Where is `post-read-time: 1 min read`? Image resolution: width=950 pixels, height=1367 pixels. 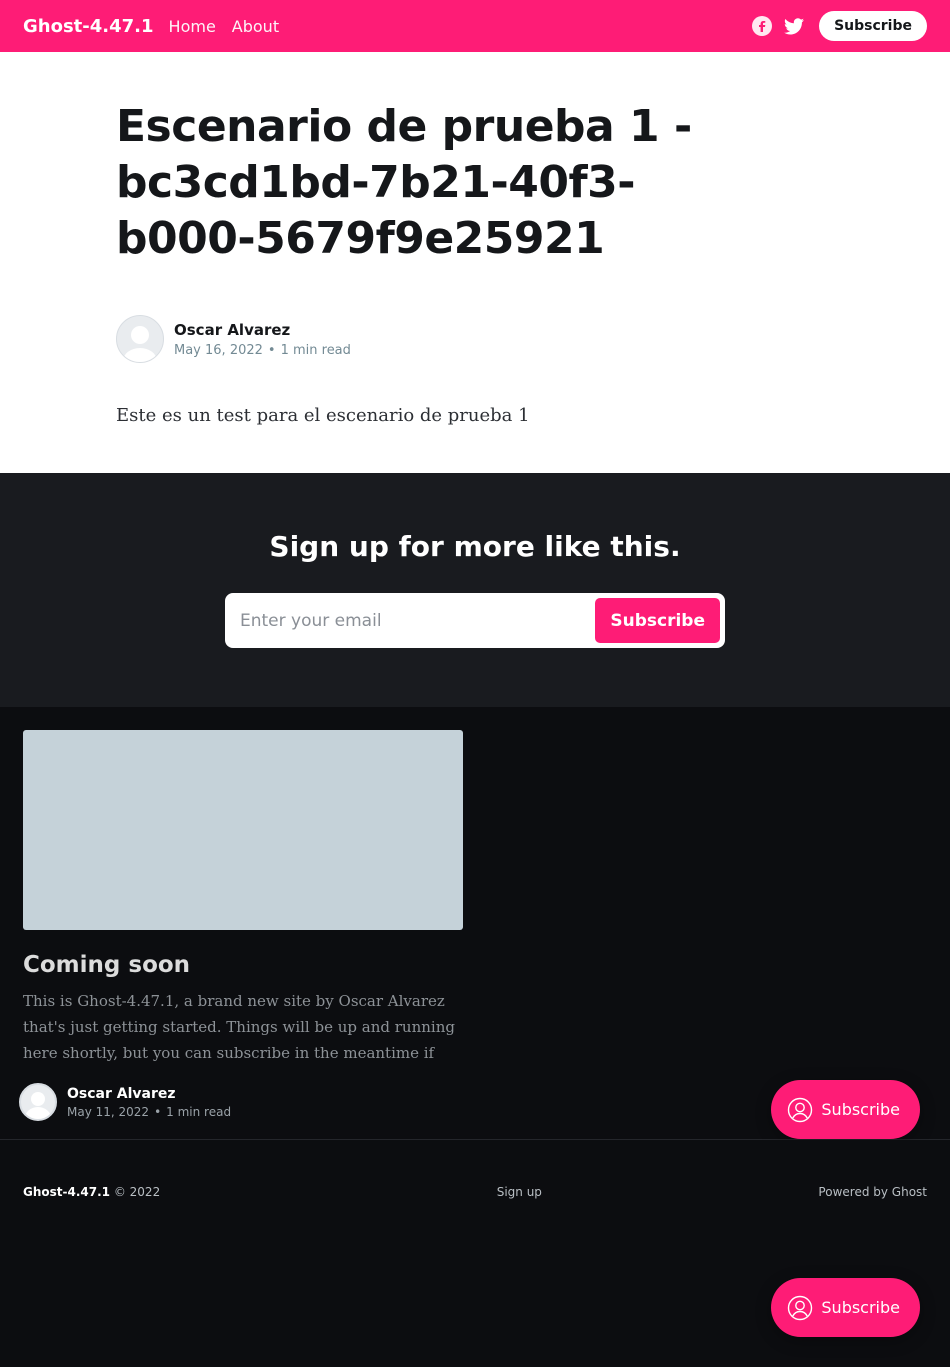
post-read-time: 1 min read is located at coordinates (199, 1111).